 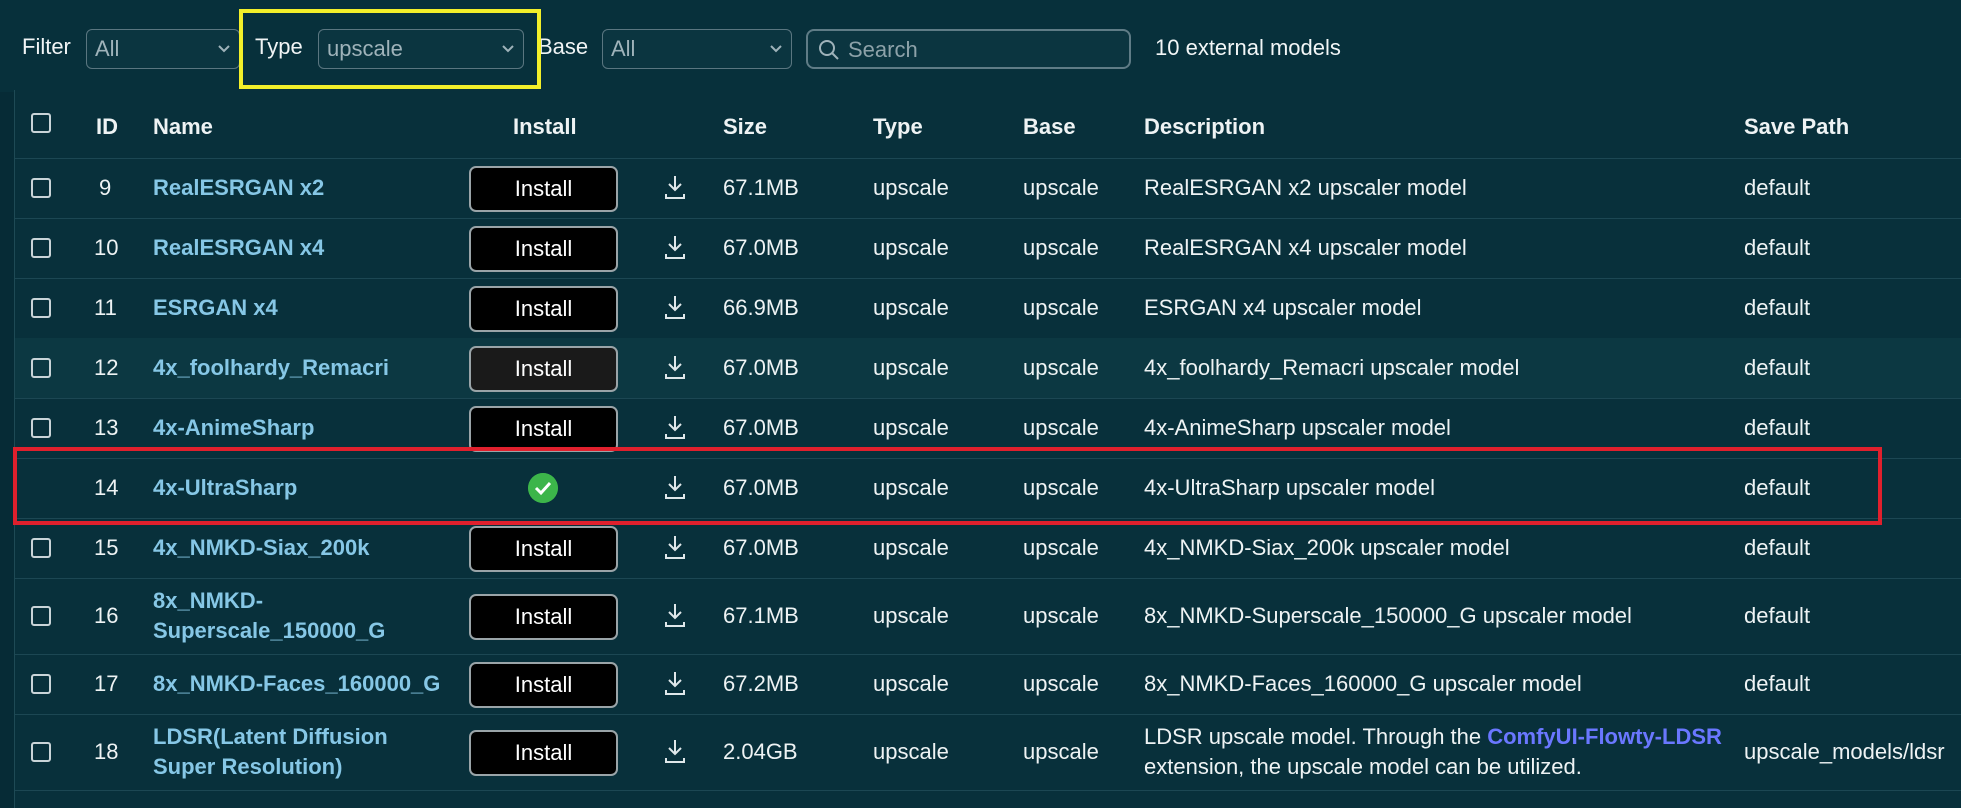 I want to click on base-label: Base, so click(x=563, y=46).